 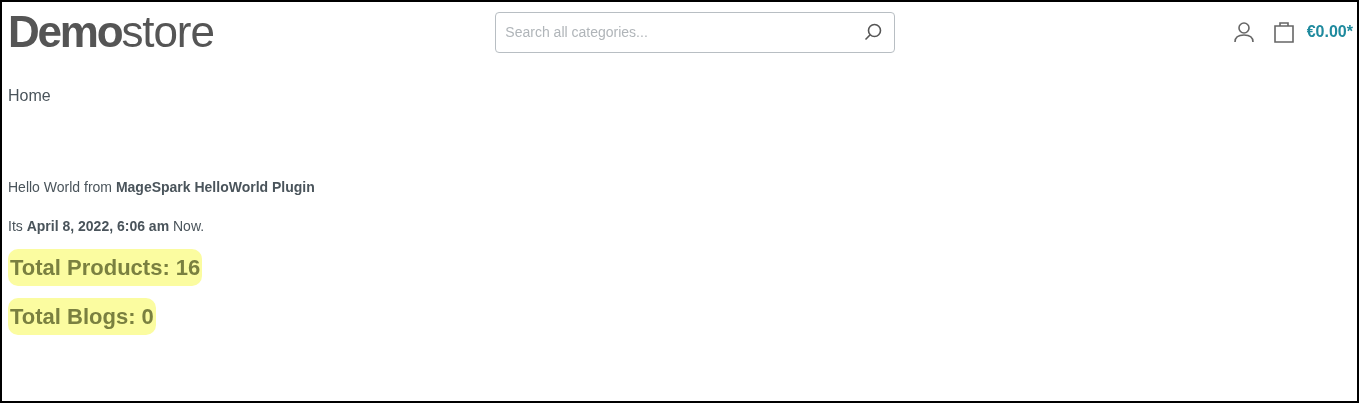 I want to click on search-icon, so click(x=873, y=31).